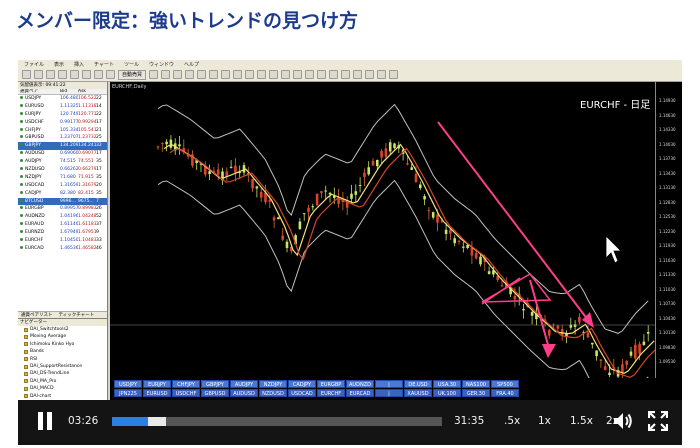 Image resolution: width=700 pixels, height=448 pixels. I want to click on row-bid: 1.04196, so click(69, 217).